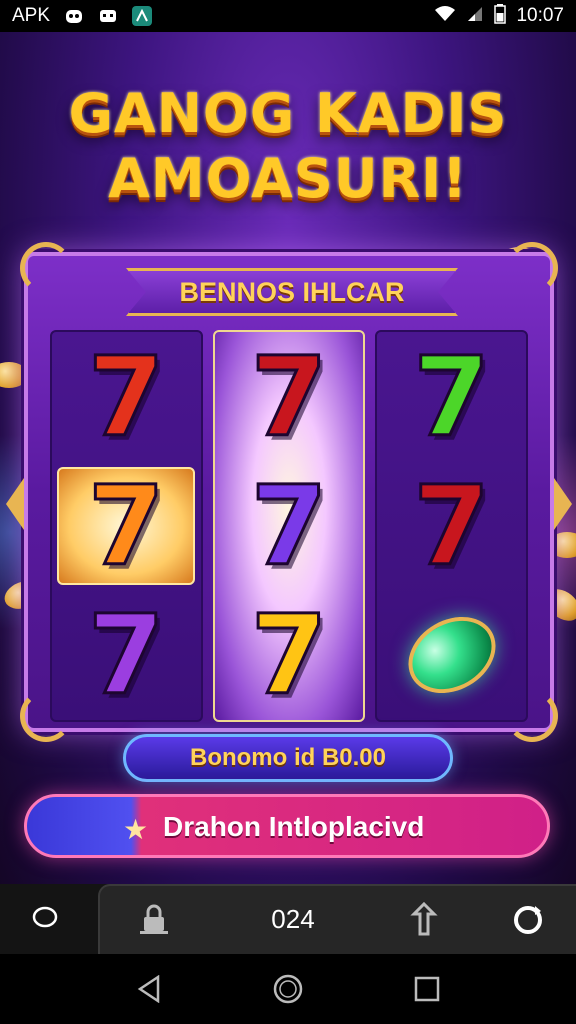  I want to click on green-gem-icon, so click(452, 655).